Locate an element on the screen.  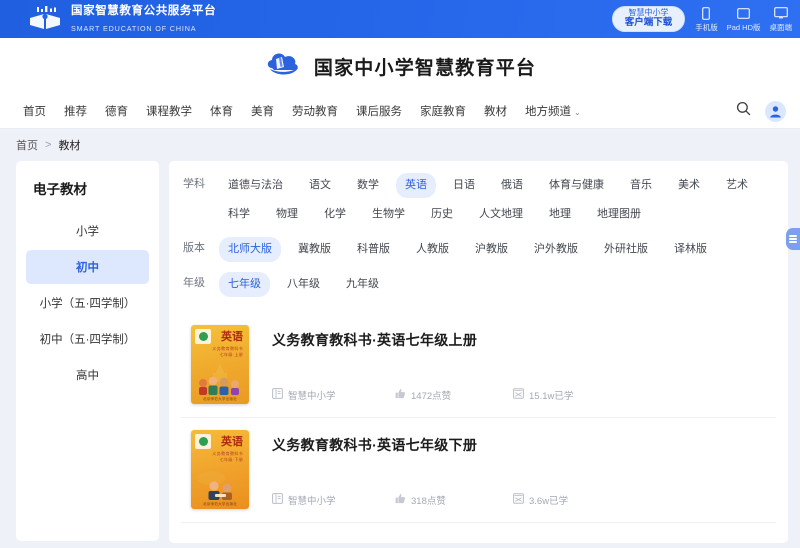
book-cover-subtitle: 义务教育教科书 七年级·下册 is located at coordinates (227, 457).